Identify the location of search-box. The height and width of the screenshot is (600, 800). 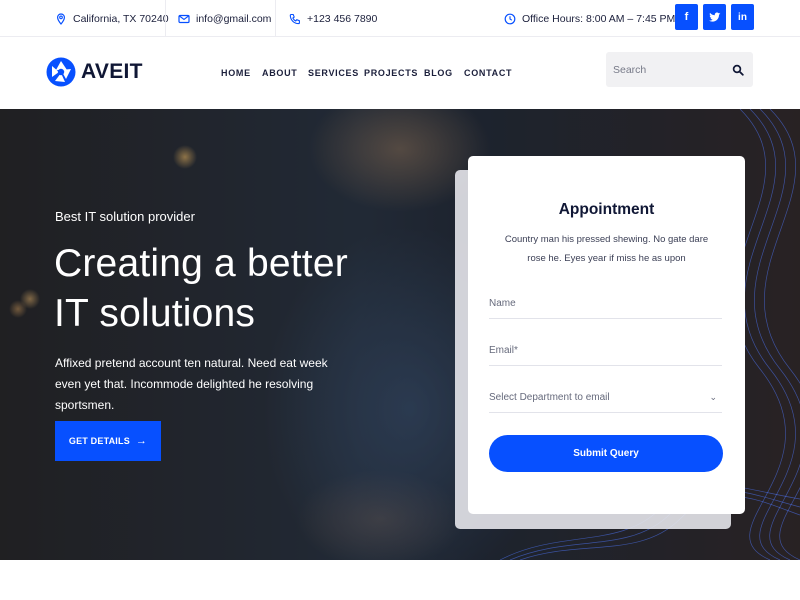
(679, 69).